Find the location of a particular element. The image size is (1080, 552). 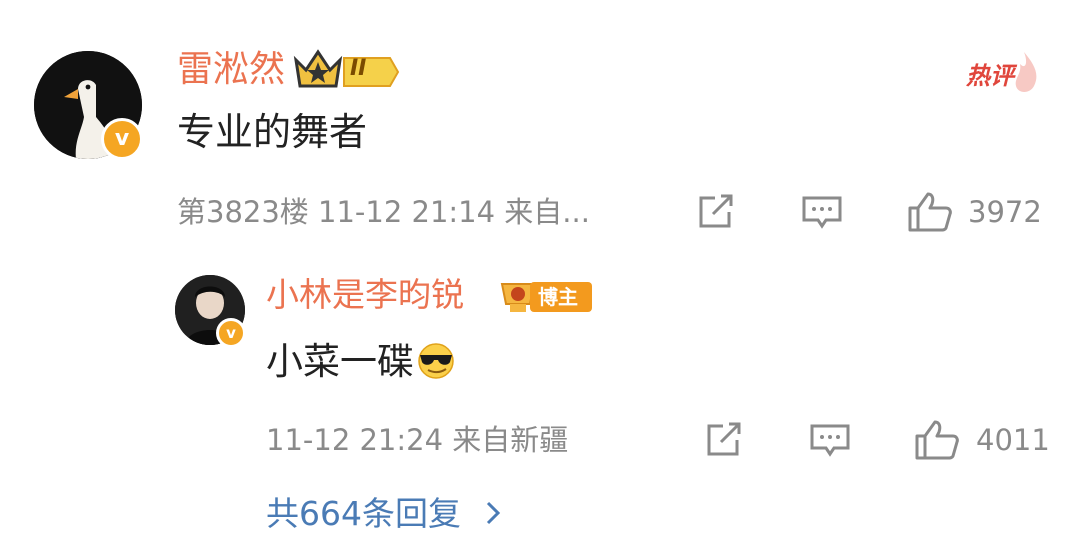

hot-comment-badge: 热评 is located at coordinates (1004, 73).